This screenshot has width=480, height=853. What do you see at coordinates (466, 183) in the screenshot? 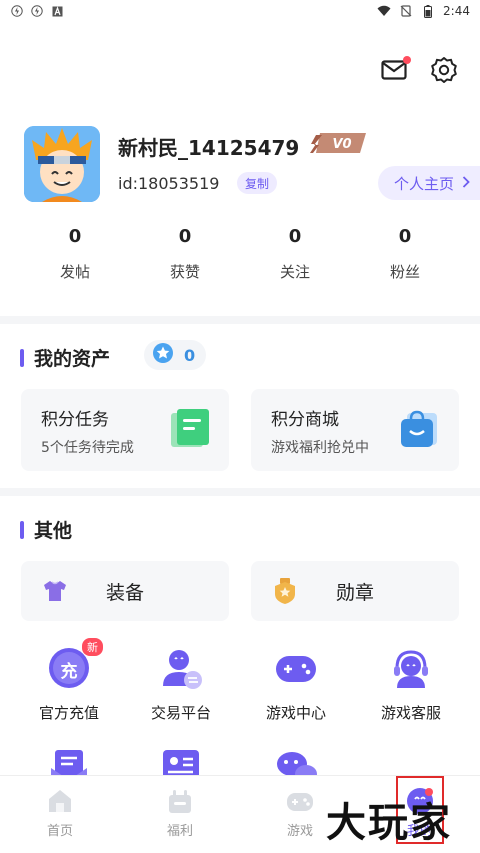
I see `chevron-right-icon` at bounding box center [466, 183].